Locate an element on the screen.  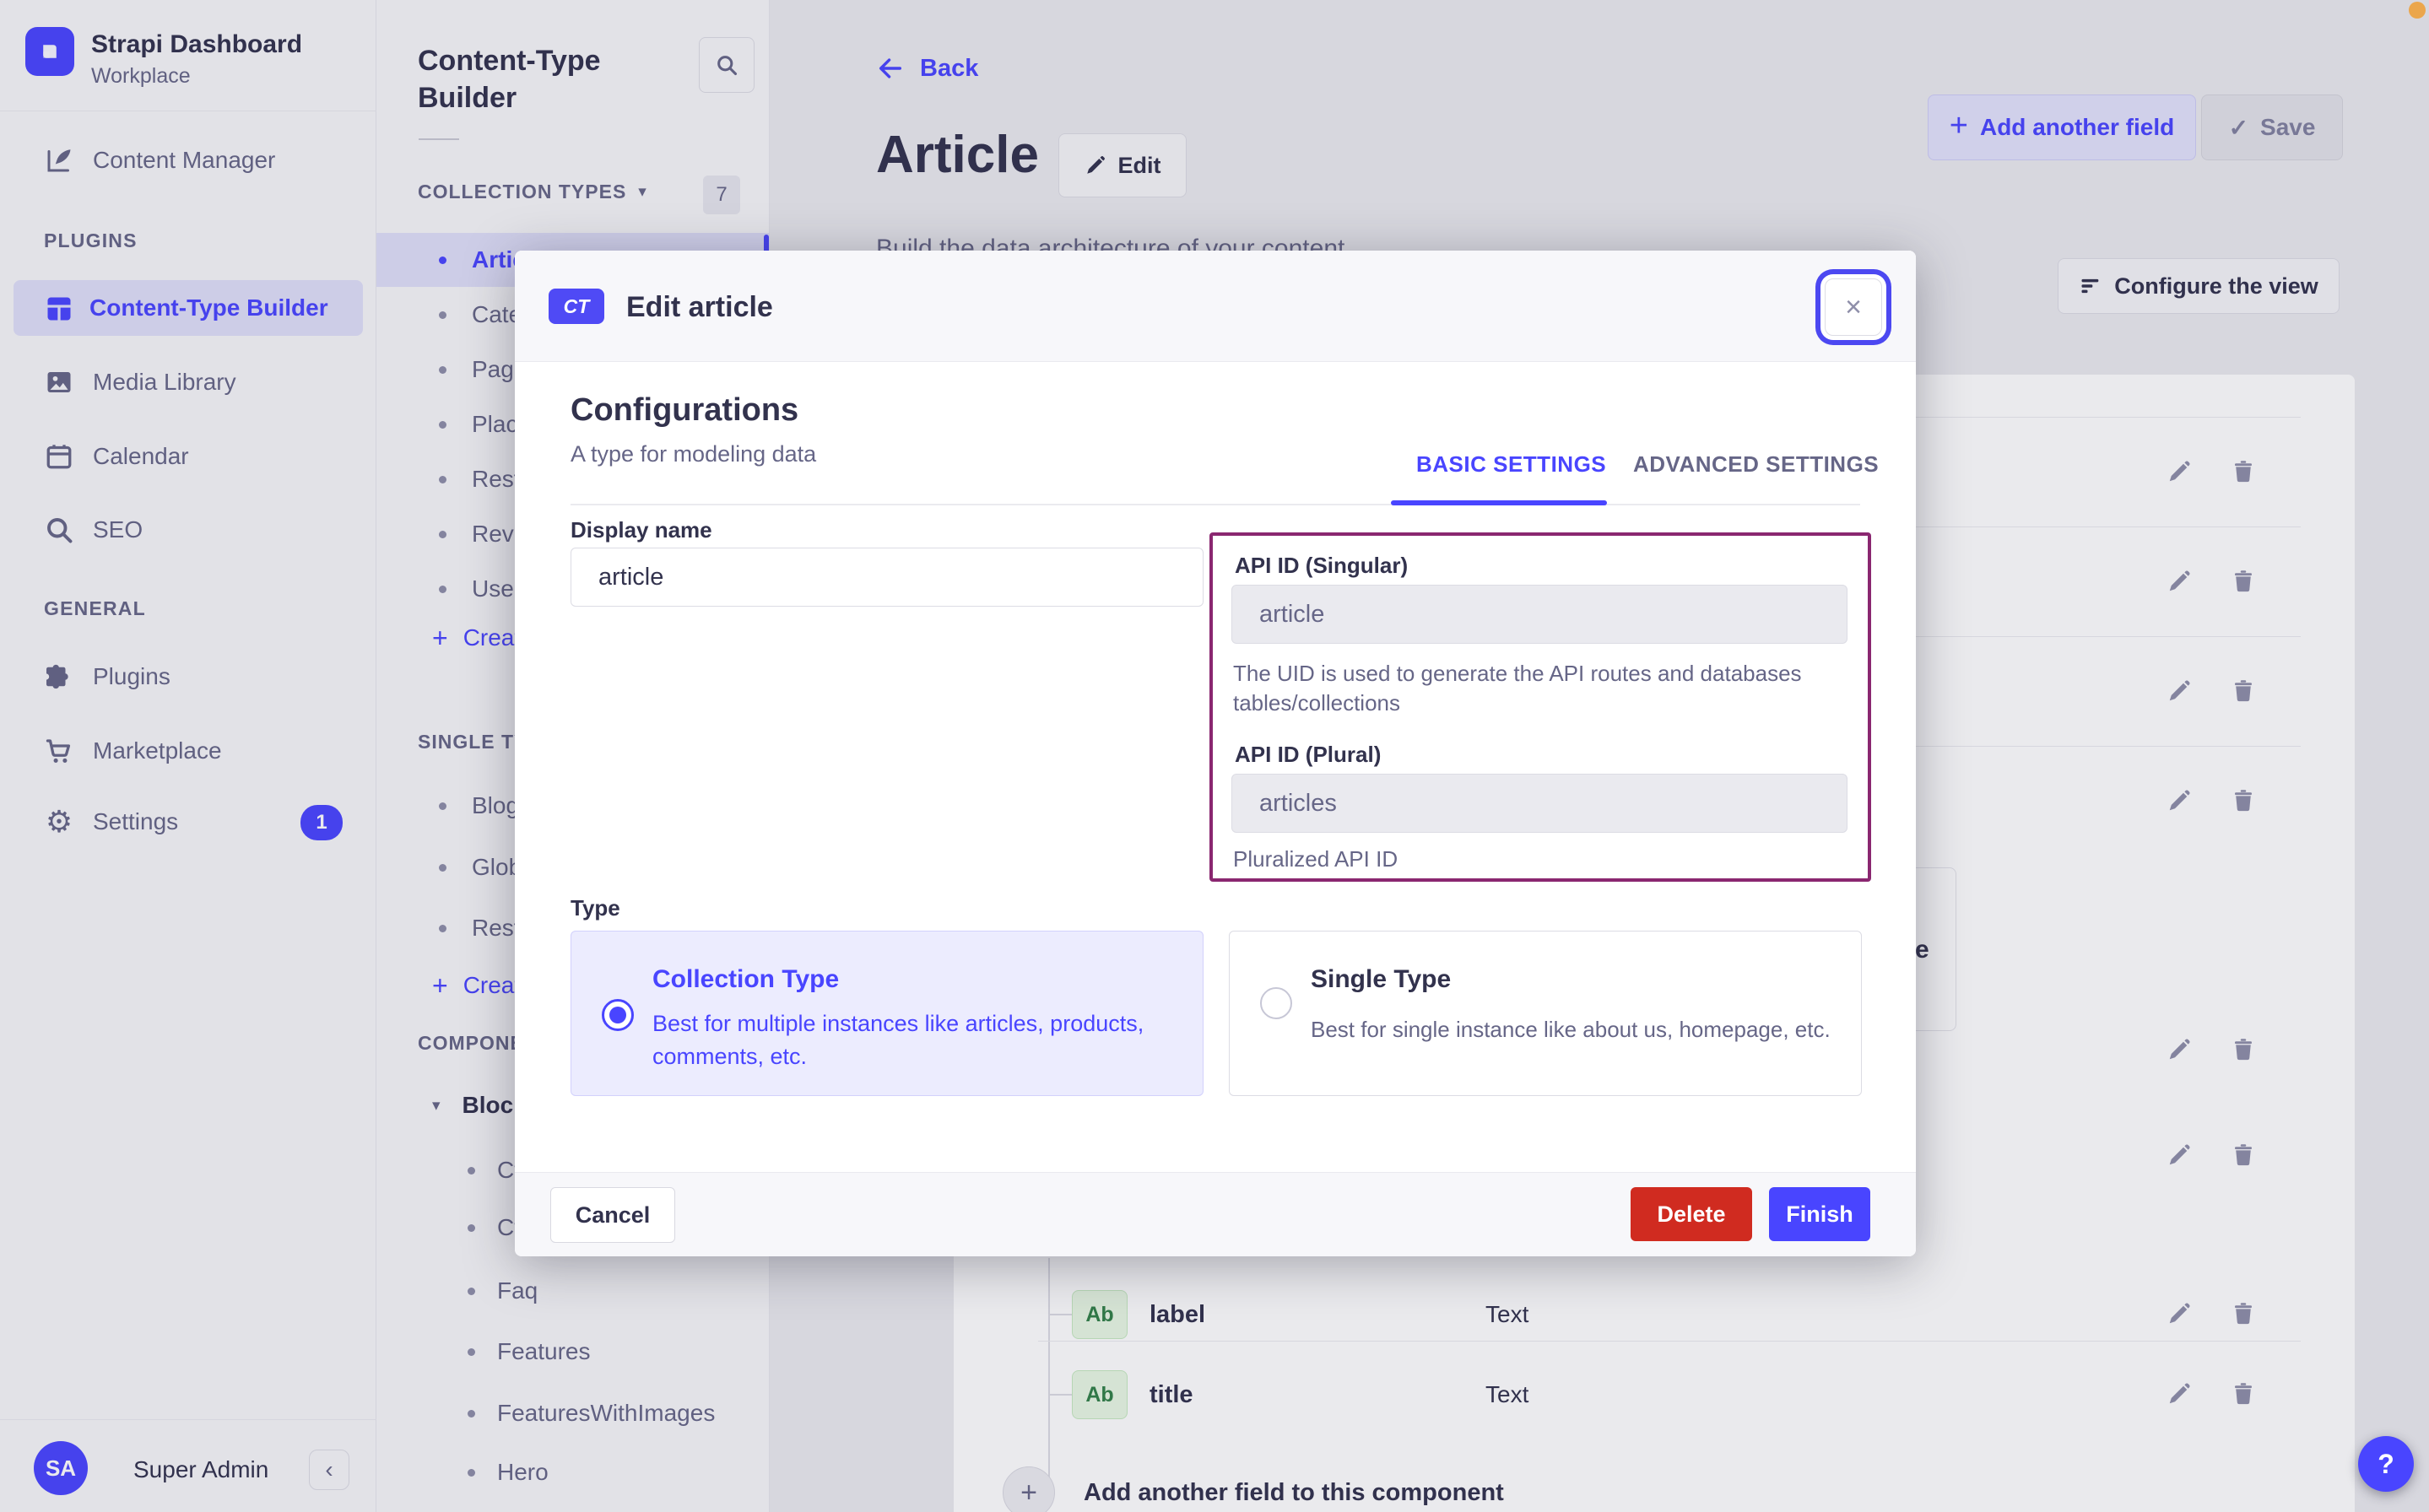
modal-header: CT Edit article × is located at coordinates (1216, 306).